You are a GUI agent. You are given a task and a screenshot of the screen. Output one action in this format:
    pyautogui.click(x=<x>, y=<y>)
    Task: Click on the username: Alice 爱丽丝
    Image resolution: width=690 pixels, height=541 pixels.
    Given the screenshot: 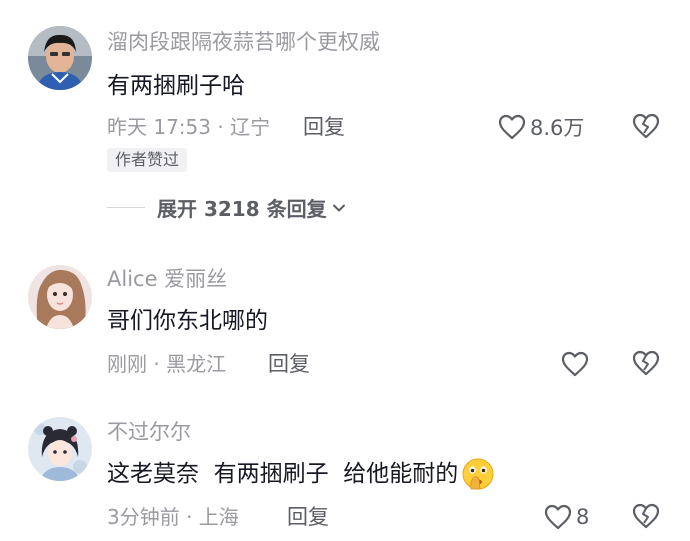 What is the action you would take?
    pyautogui.click(x=167, y=279)
    